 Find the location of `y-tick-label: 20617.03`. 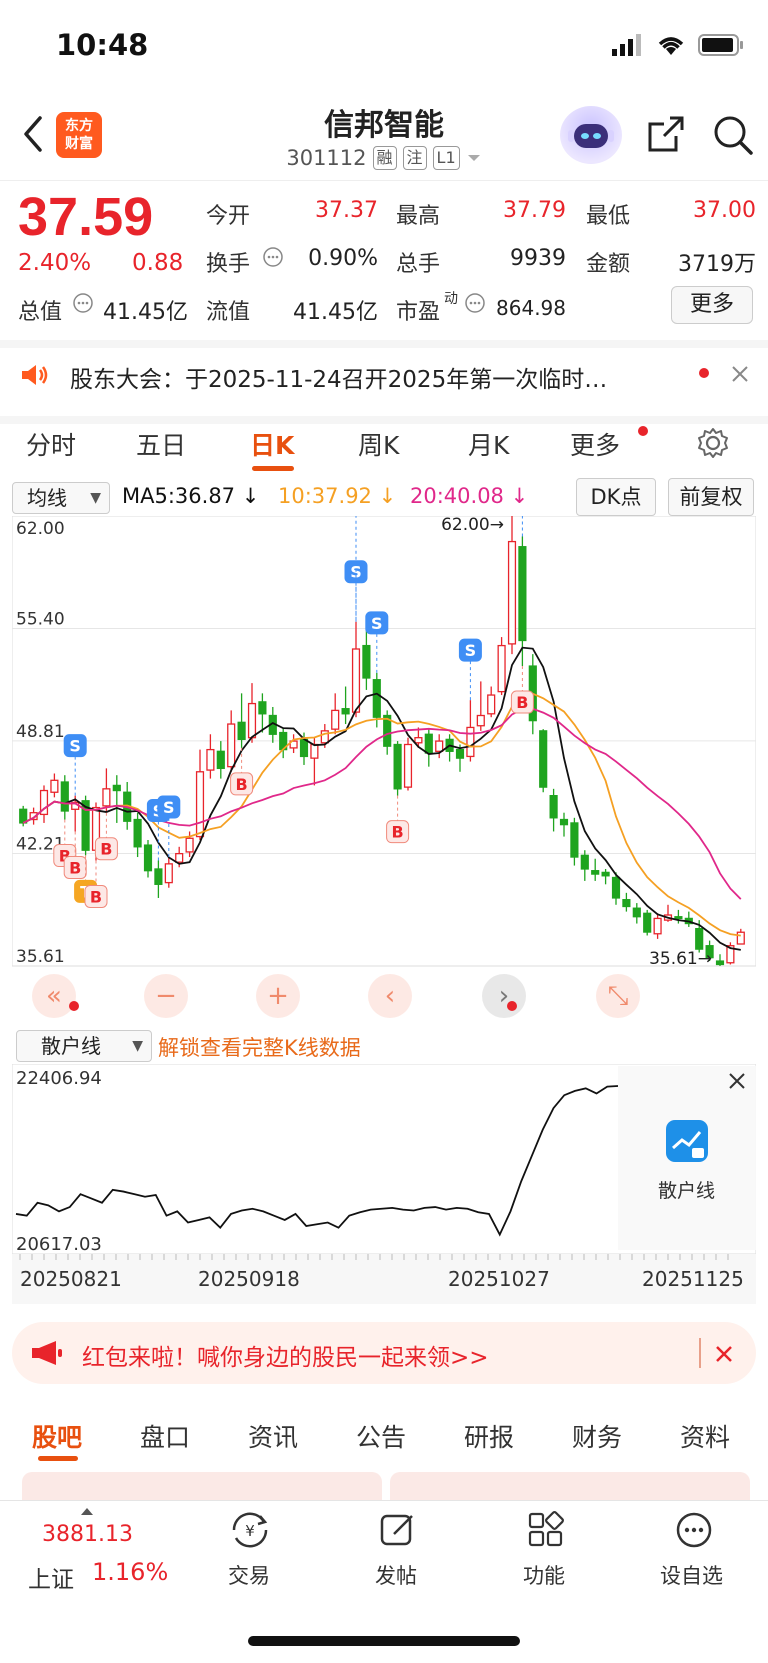

y-tick-label: 20617.03 is located at coordinates (59, 1244).